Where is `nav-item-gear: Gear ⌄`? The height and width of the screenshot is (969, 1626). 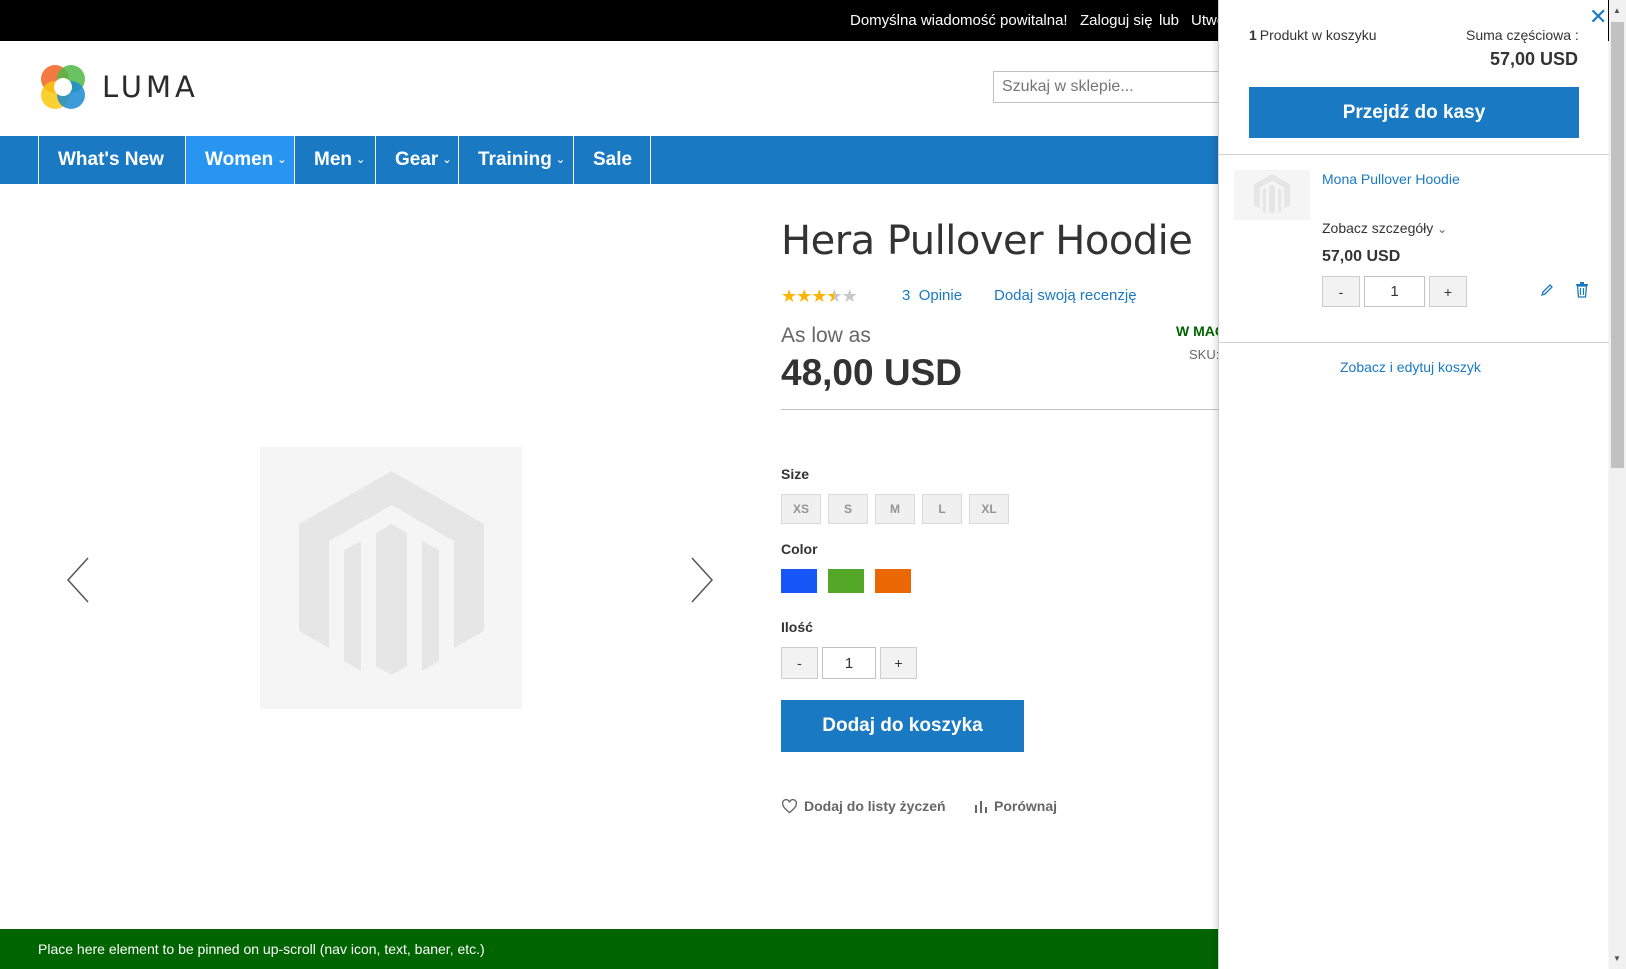
nav-item-gear: Gear ⌄ is located at coordinates (416, 160).